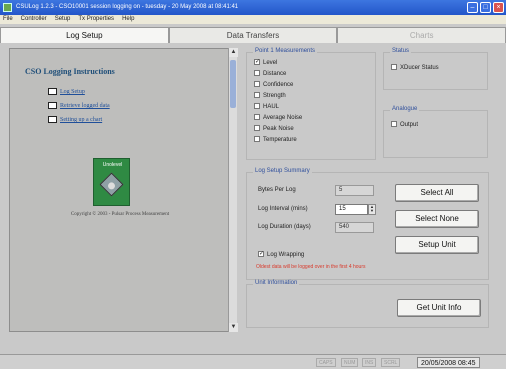  What do you see at coordinates (405, 109) in the screenshot?
I see `analogue-legend: Analogue` at bounding box center [405, 109].